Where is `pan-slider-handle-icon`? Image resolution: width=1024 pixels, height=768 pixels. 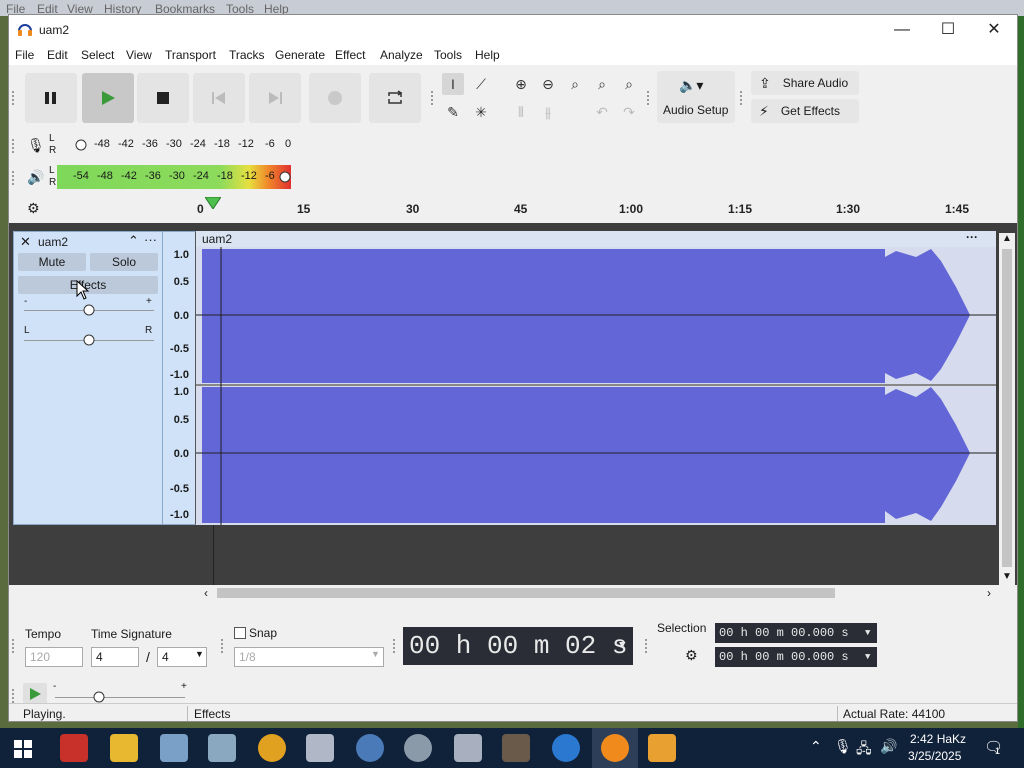 pan-slider-handle-icon is located at coordinates (89, 340).